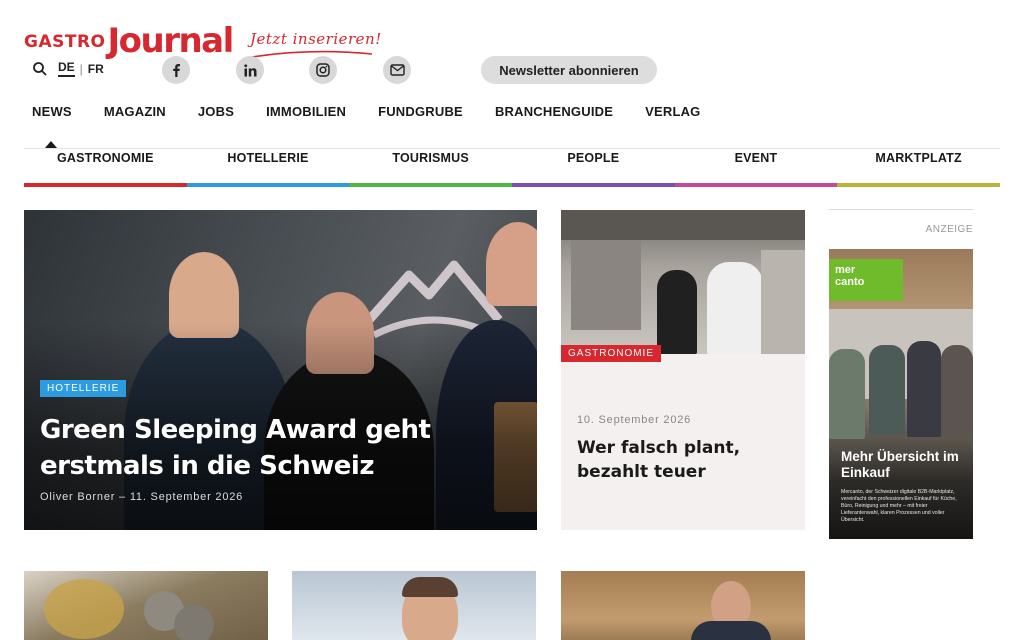  Describe the element at coordinates (51, 144) in the screenshot. I see `active-nav-indicator` at that location.